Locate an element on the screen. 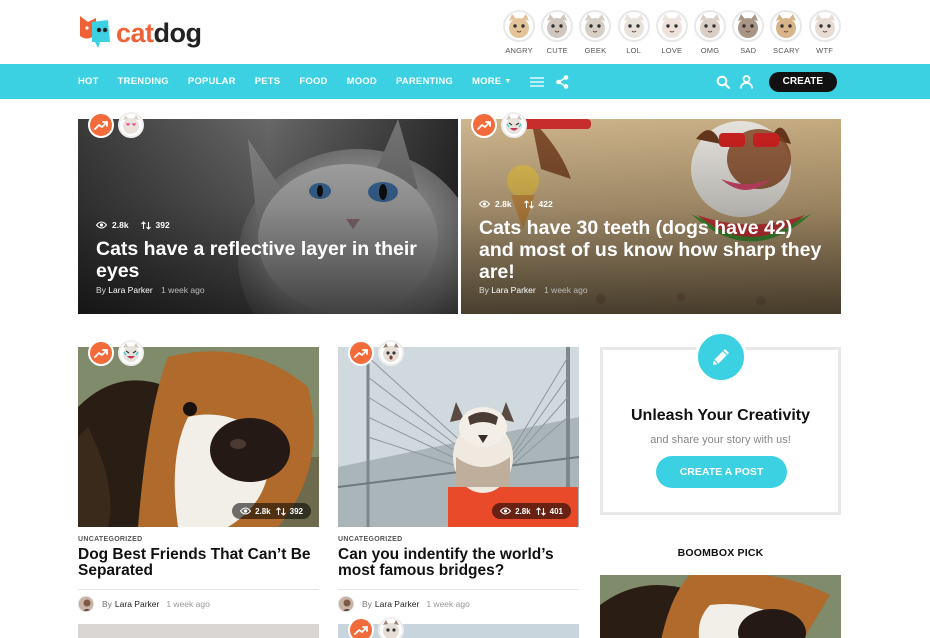 This screenshot has height=638, width=930. nav-item-popular: POPULAR is located at coordinates (212, 81).